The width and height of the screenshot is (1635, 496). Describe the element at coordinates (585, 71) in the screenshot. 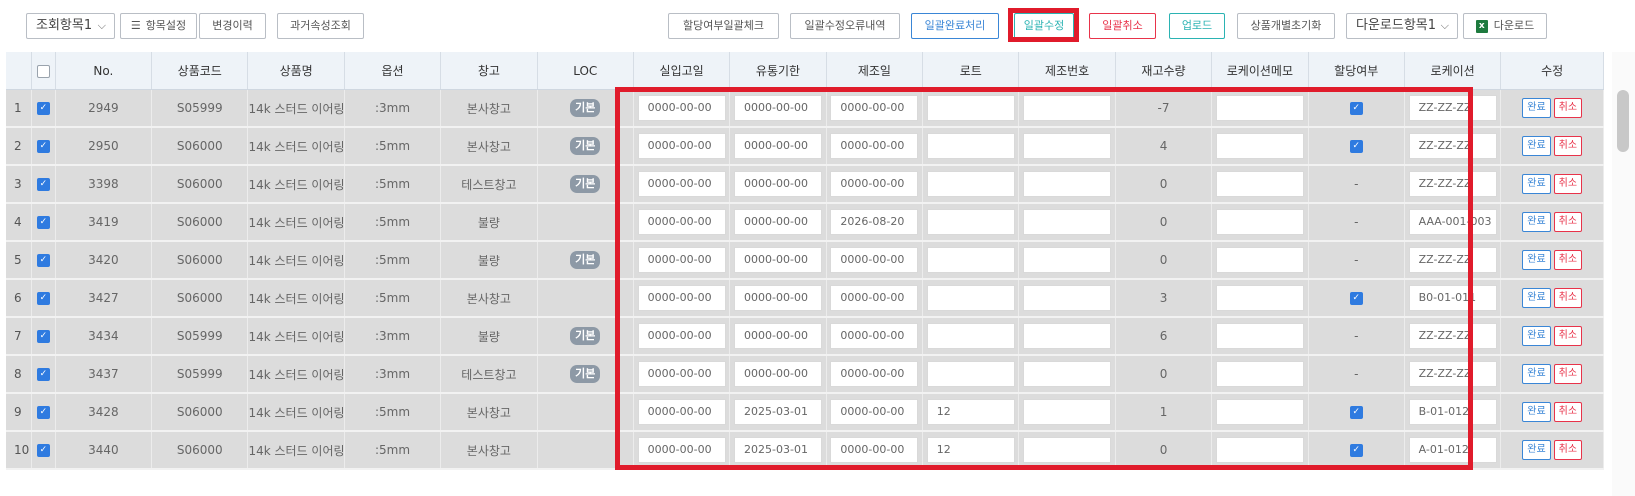

I see `header-loc: LOC` at that location.